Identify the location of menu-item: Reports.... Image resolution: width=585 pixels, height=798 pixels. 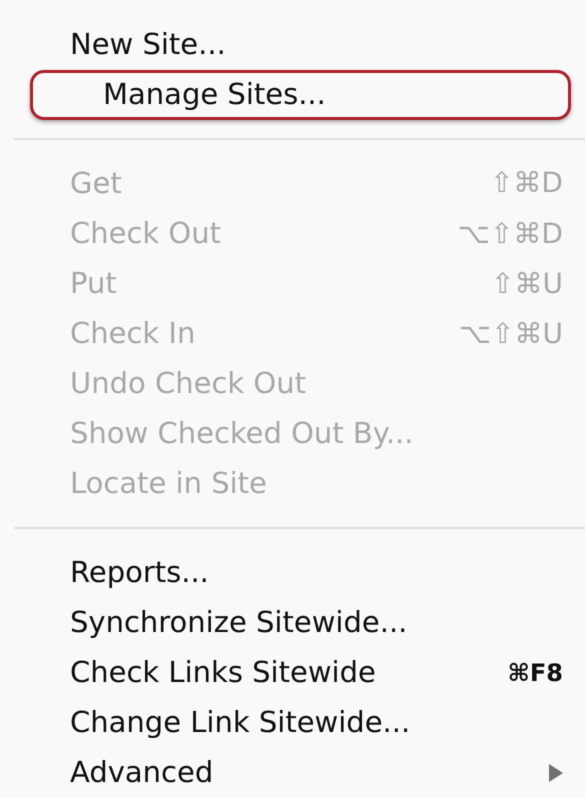
(292, 572).